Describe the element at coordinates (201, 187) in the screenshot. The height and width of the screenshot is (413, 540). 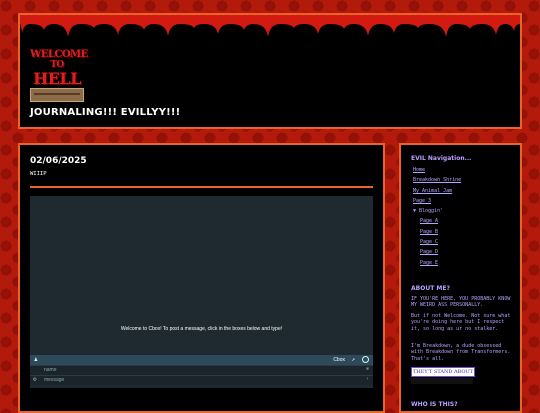
I see `post-divider` at that location.